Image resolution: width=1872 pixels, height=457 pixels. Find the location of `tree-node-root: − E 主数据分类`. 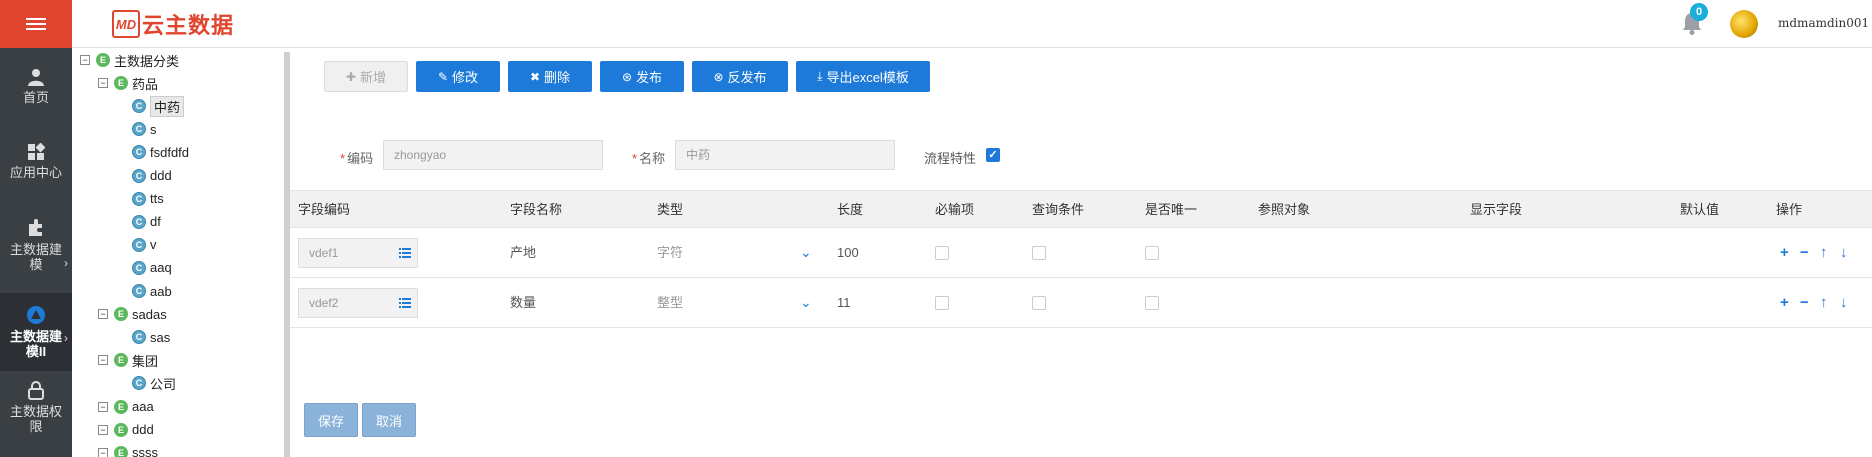

tree-node-root: − E 主数据分类 is located at coordinates (129, 60).